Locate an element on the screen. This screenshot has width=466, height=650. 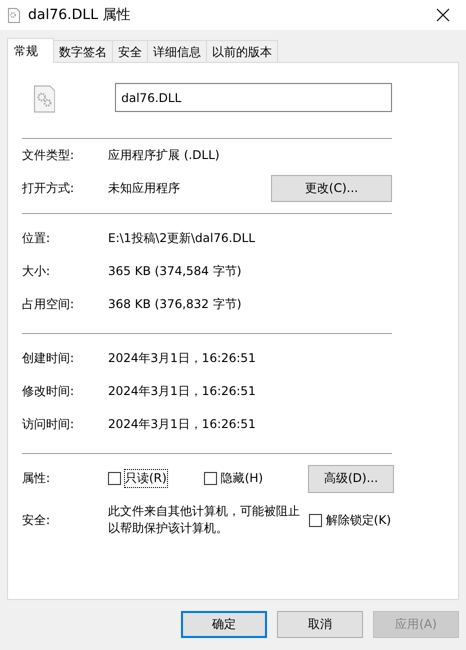
field-label: 修改时间: is located at coordinates (49, 391).